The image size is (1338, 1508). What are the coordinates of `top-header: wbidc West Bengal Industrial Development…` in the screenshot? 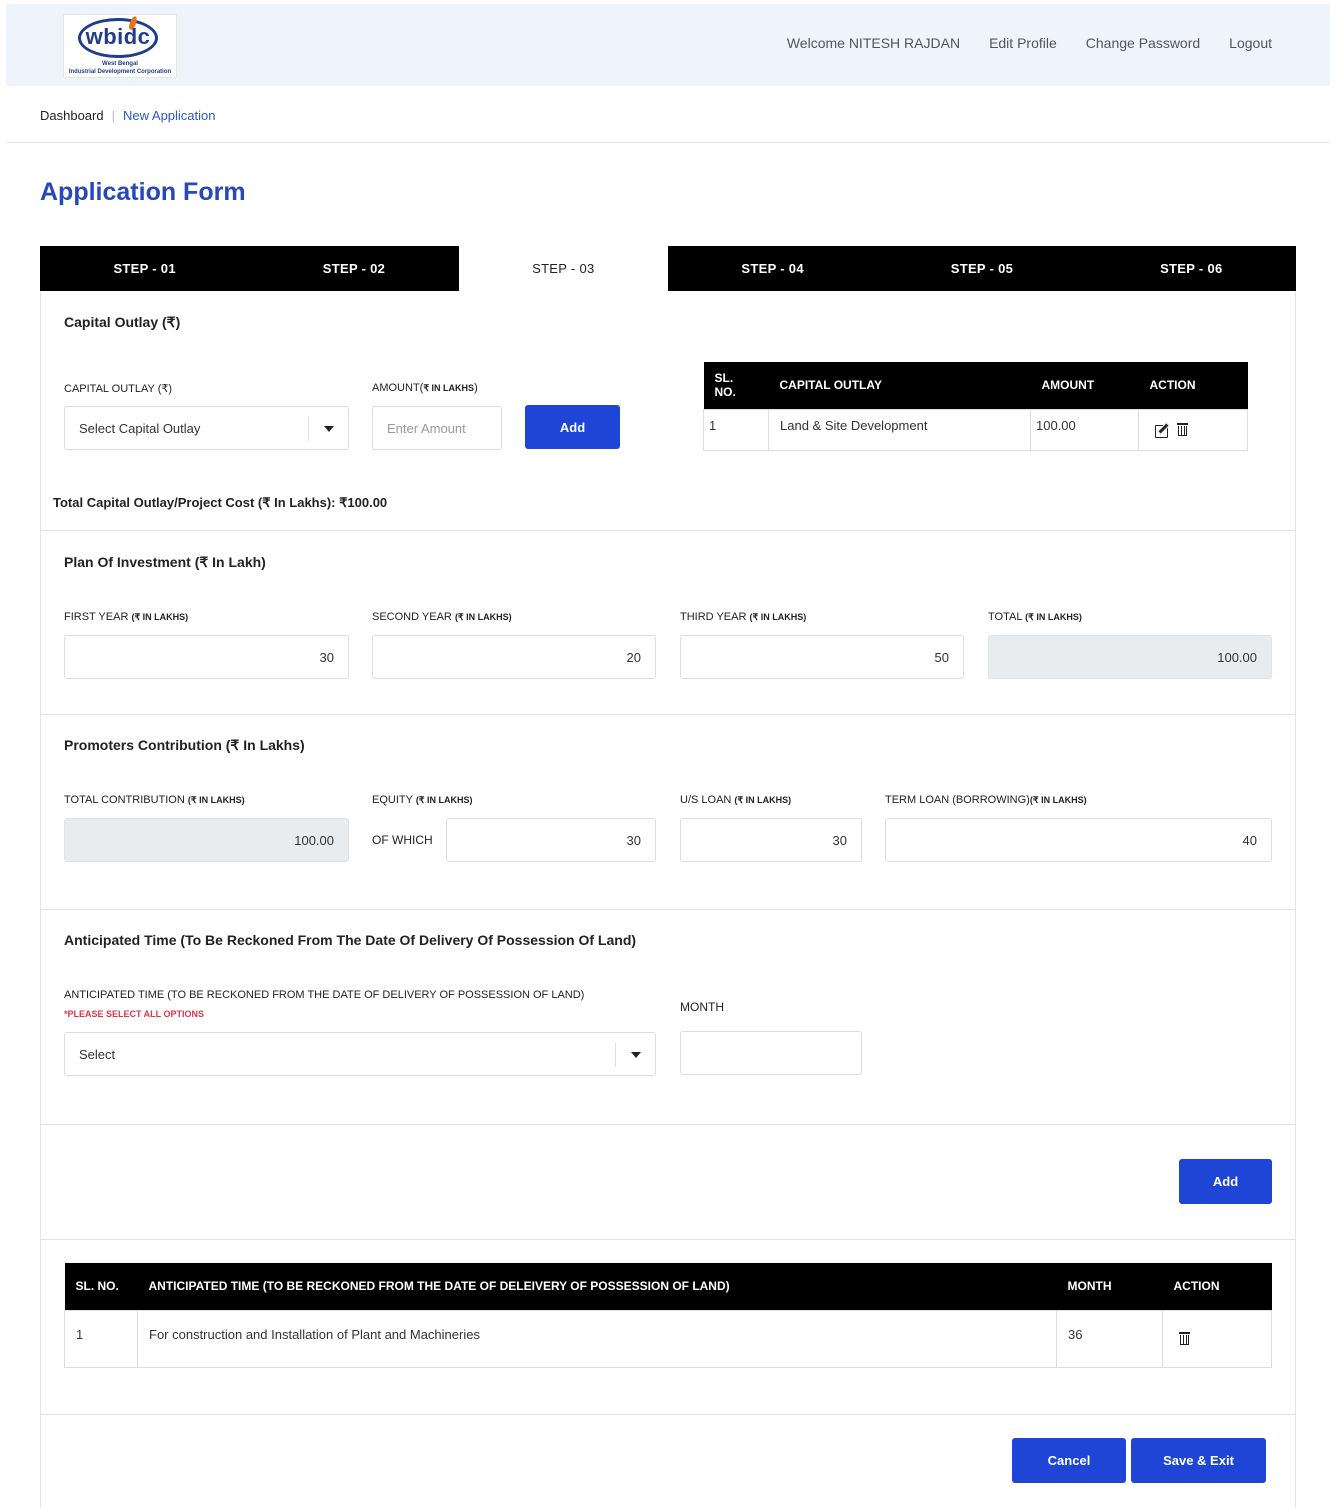 It's located at (668, 45).